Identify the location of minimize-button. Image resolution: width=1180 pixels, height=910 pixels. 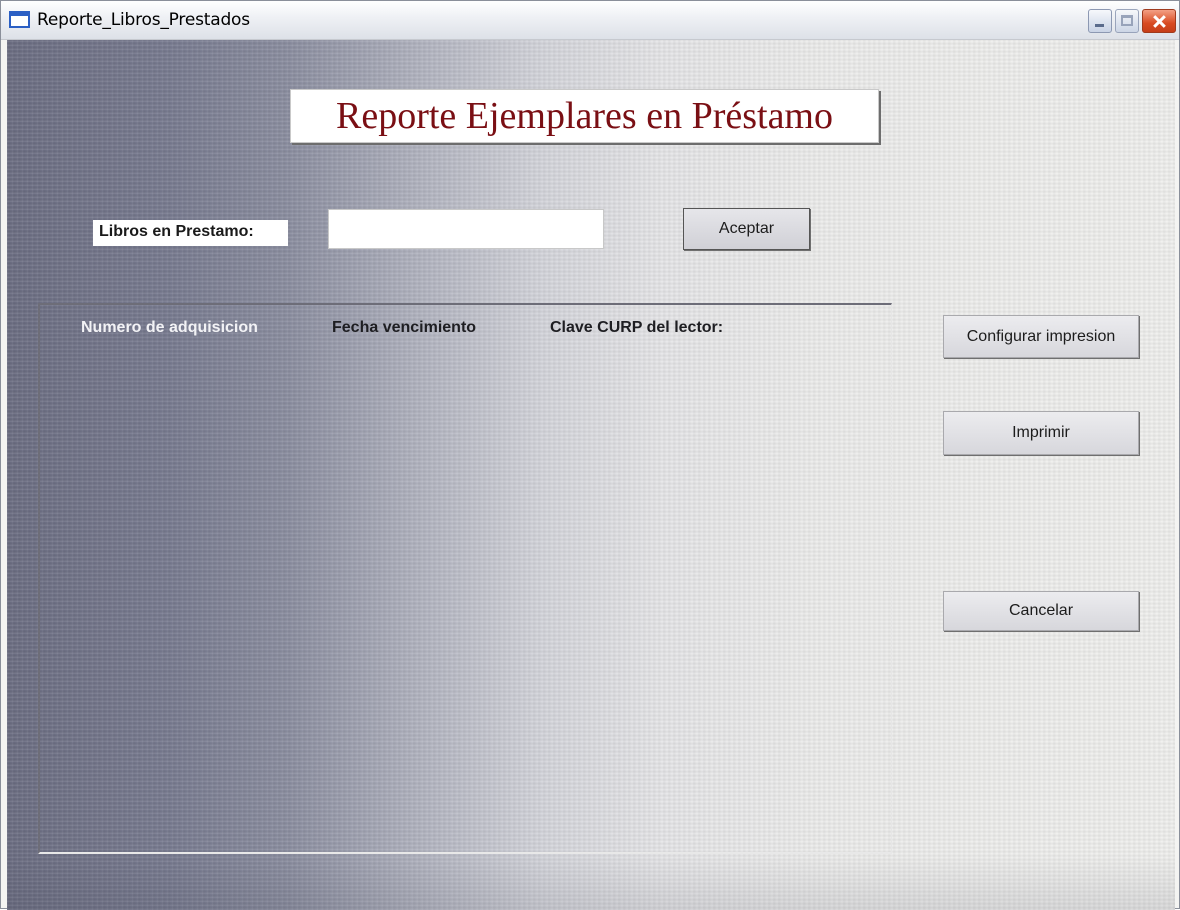
(1100, 21).